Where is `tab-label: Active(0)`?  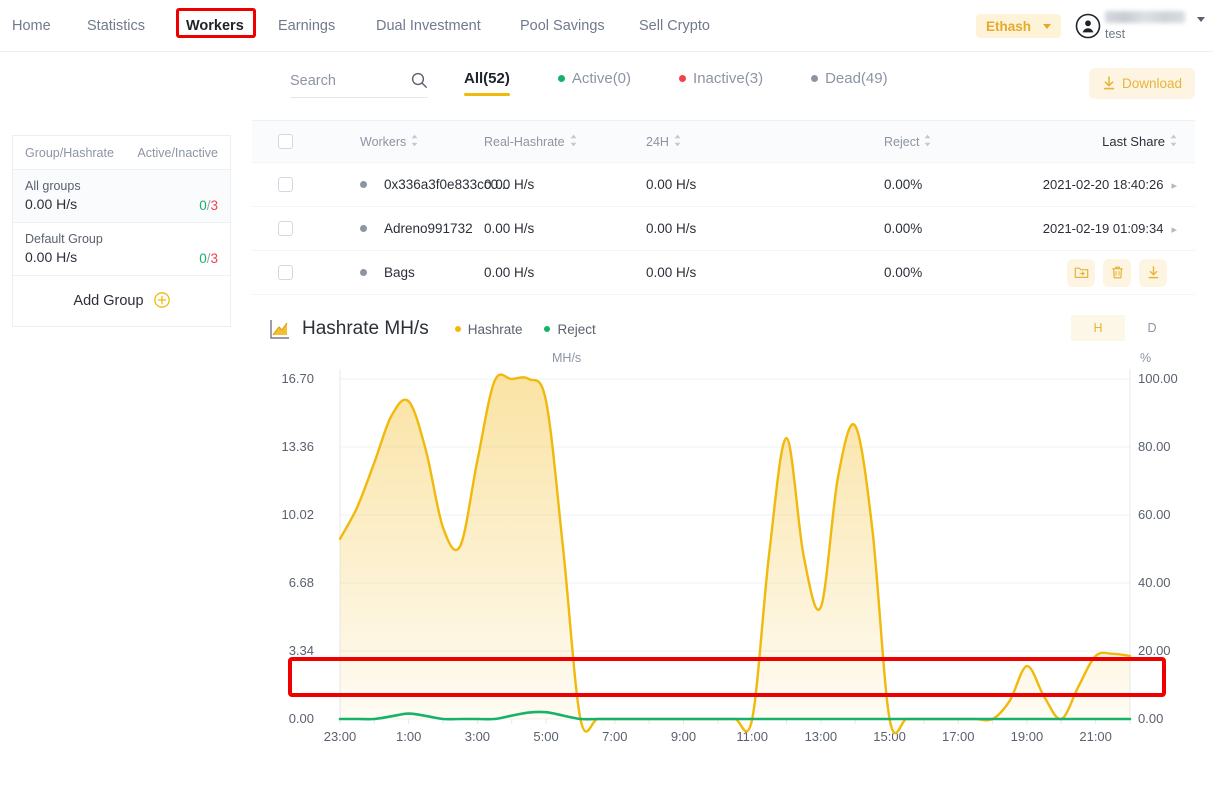
tab-label: Active(0) is located at coordinates (601, 78).